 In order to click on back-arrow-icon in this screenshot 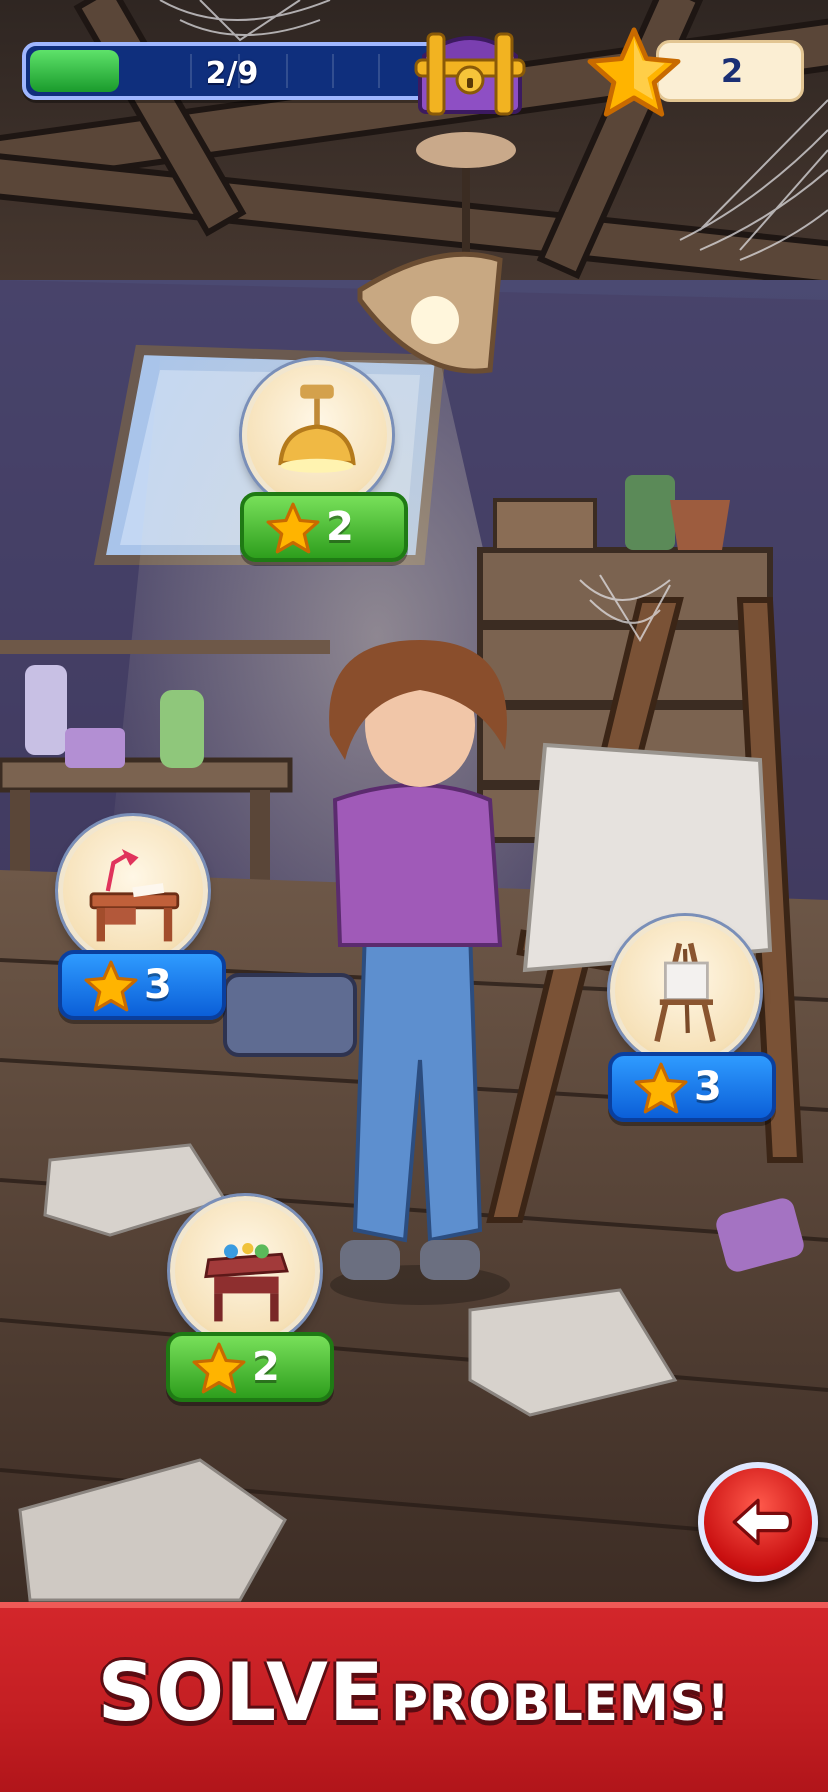, I will do `click(762, 1522)`.